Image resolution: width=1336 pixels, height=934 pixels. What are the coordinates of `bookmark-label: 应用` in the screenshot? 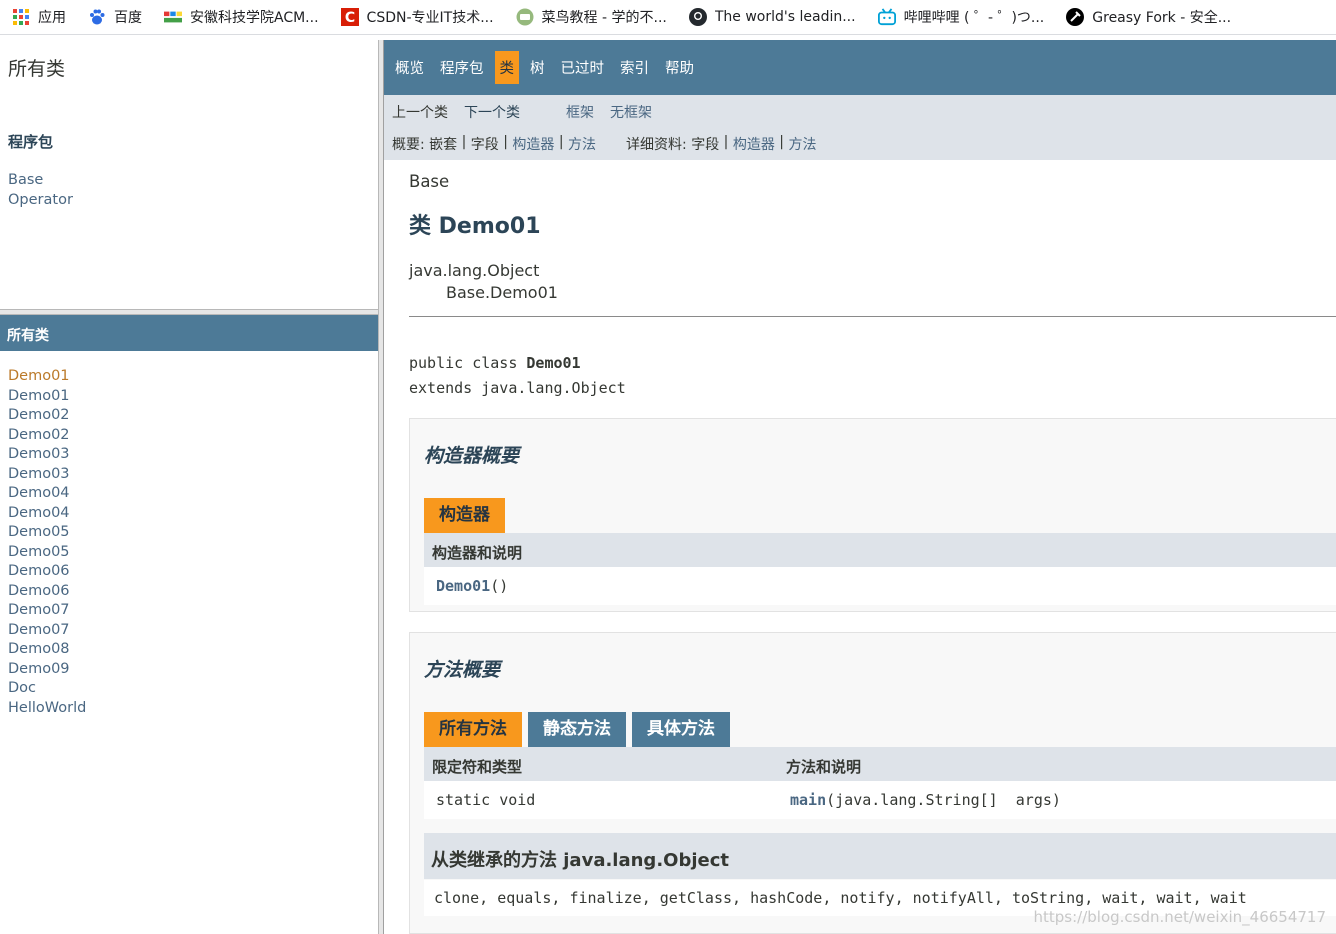 It's located at (52, 18).